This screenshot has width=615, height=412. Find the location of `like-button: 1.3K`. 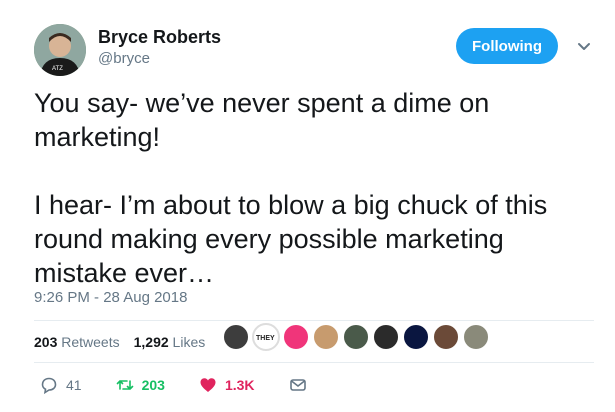

like-button: 1.3K is located at coordinates (227, 385).